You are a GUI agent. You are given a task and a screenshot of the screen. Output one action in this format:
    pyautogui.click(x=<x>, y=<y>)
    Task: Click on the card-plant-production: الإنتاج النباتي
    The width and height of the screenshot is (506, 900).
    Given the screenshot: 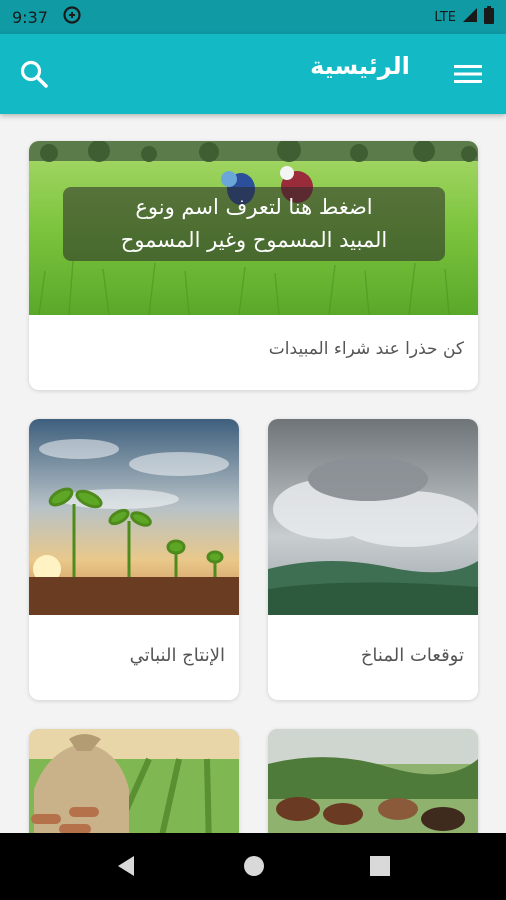 What is the action you would take?
    pyautogui.click(x=134, y=559)
    